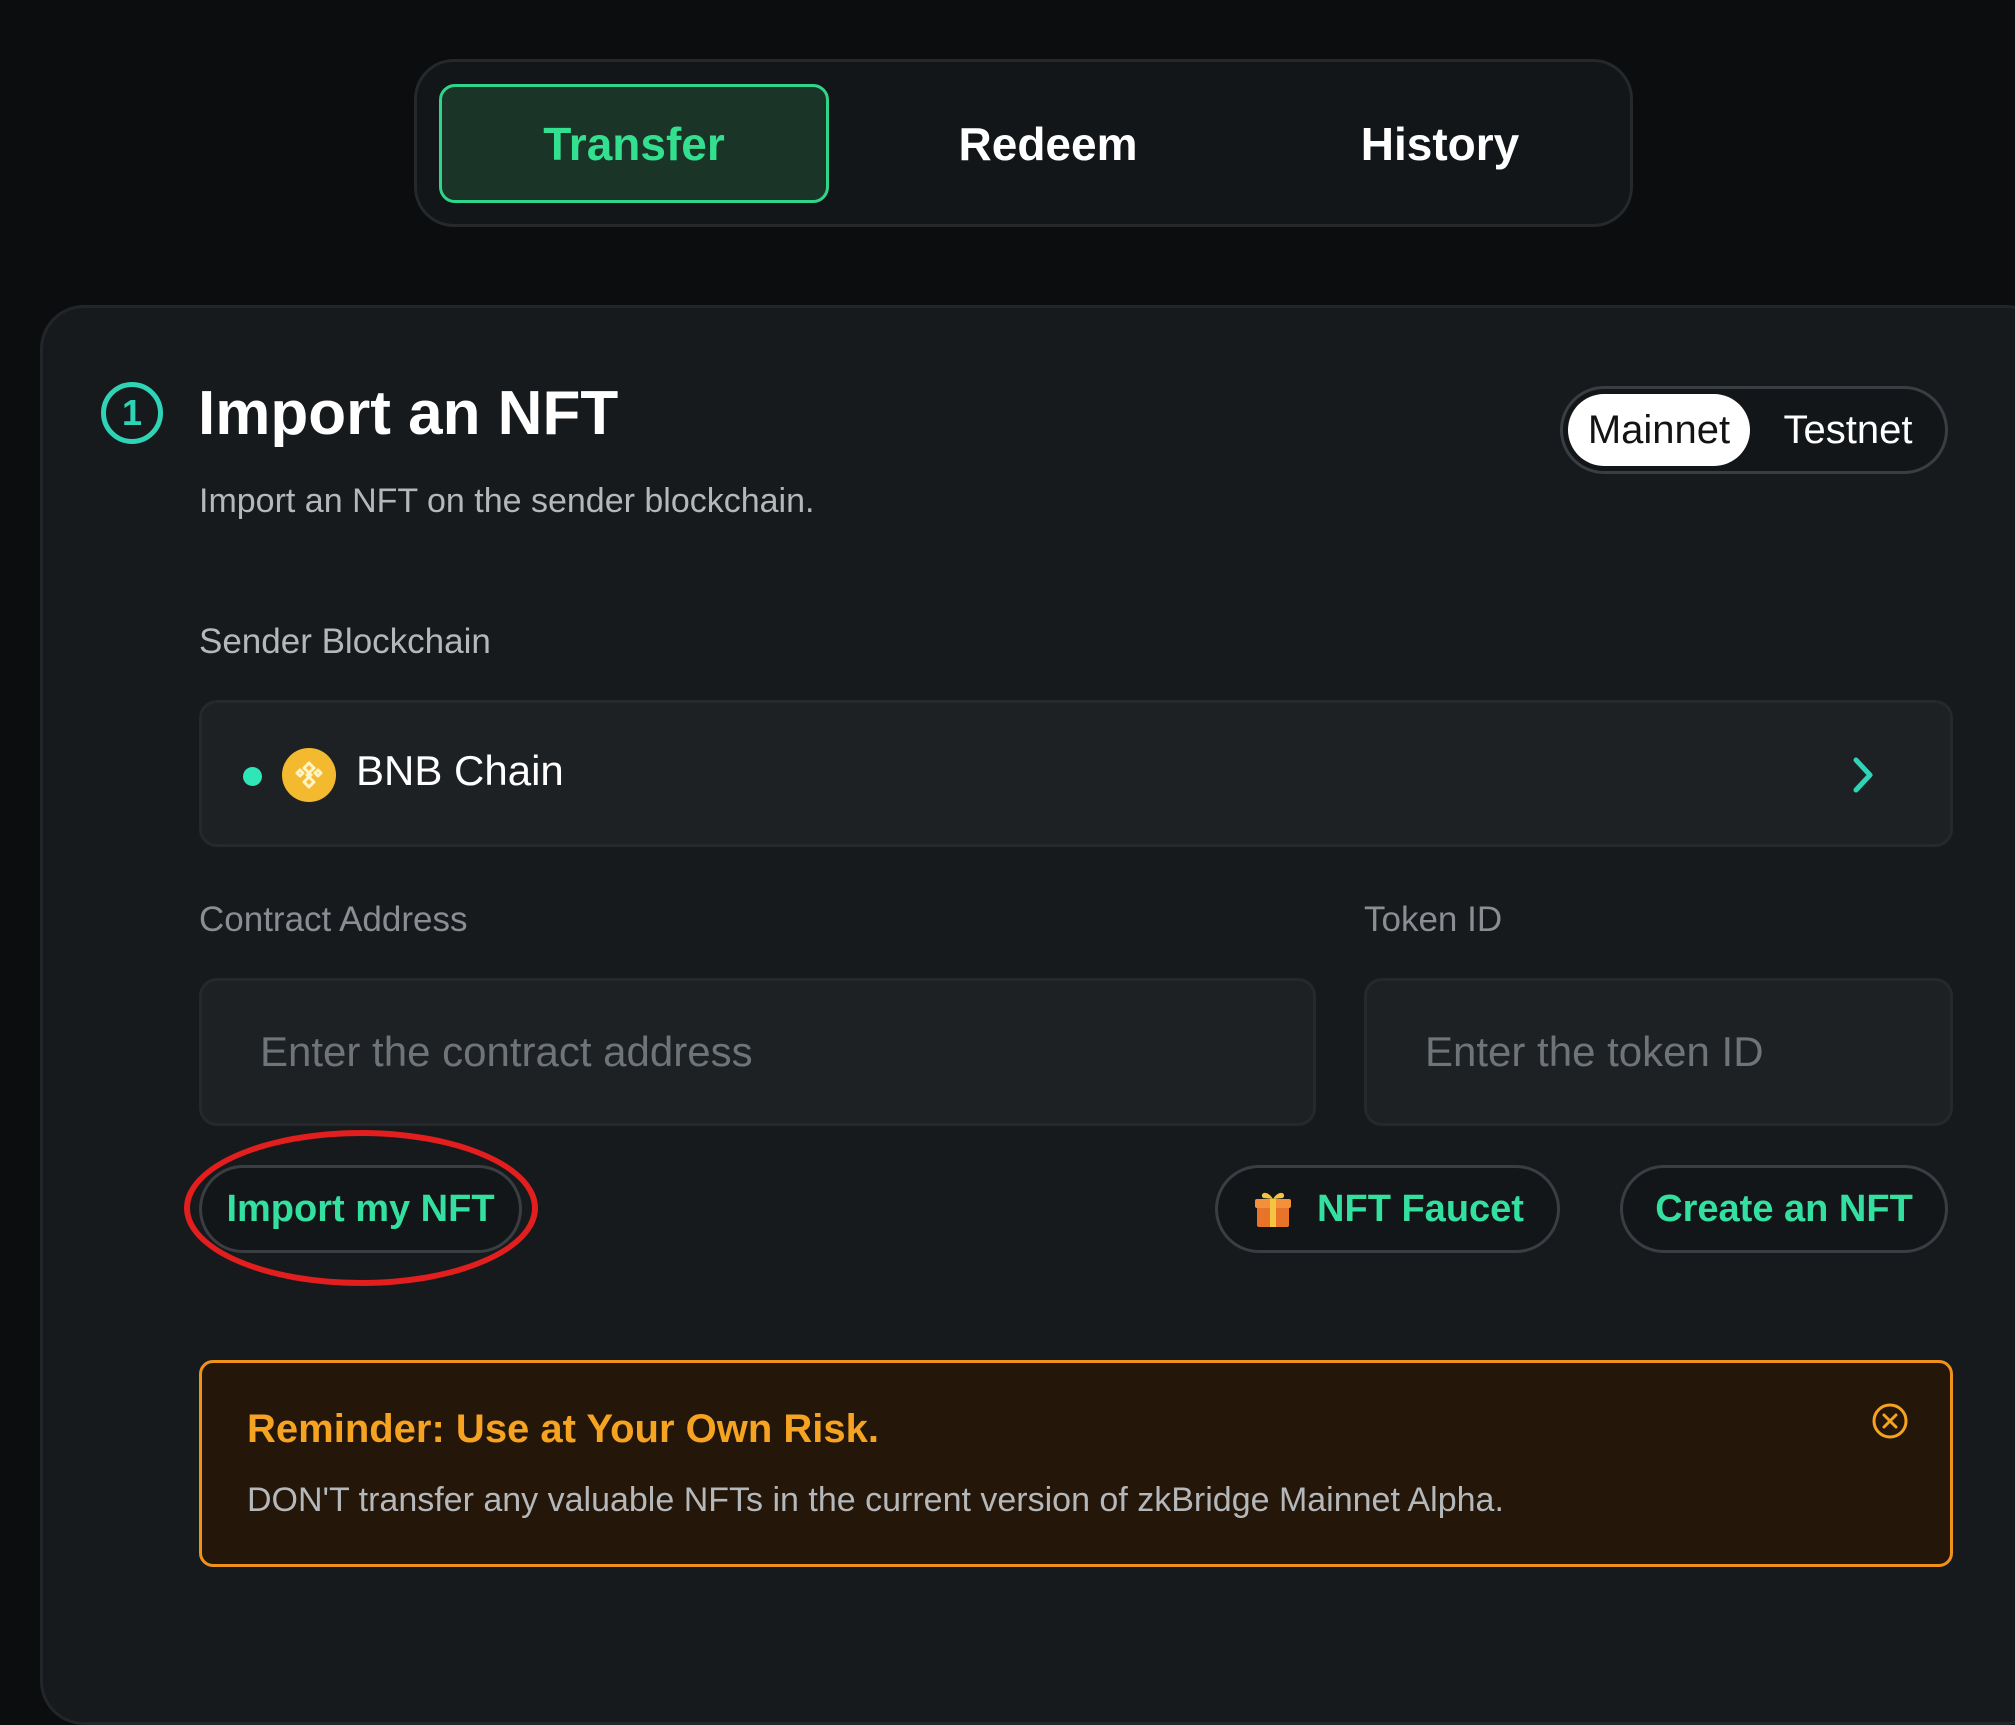 Image resolution: width=2015 pixels, height=1725 pixels. I want to click on tab-transfer: Transfer, so click(634, 143).